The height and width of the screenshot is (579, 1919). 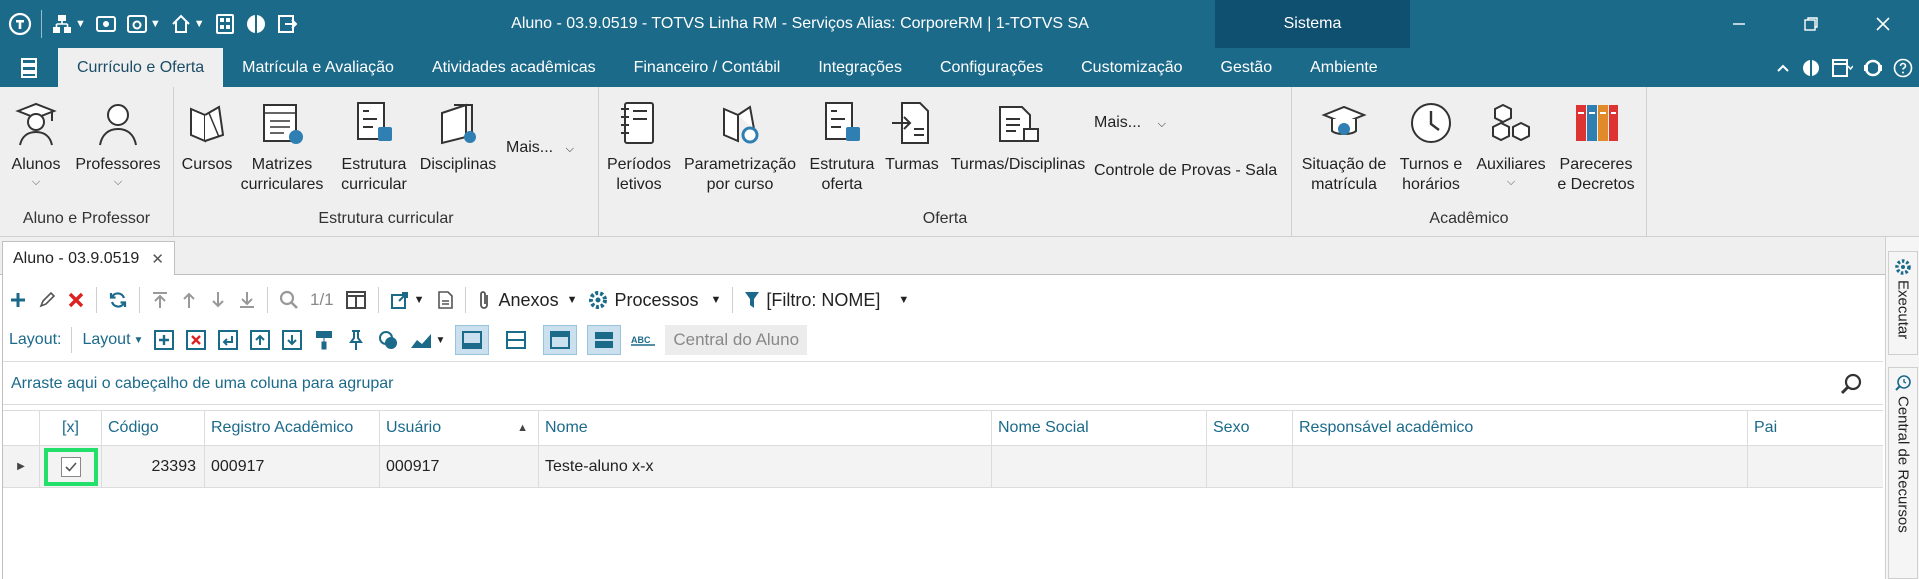 I want to click on anexos-dropdown: Anexos ▼, so click(x=527, y=300).